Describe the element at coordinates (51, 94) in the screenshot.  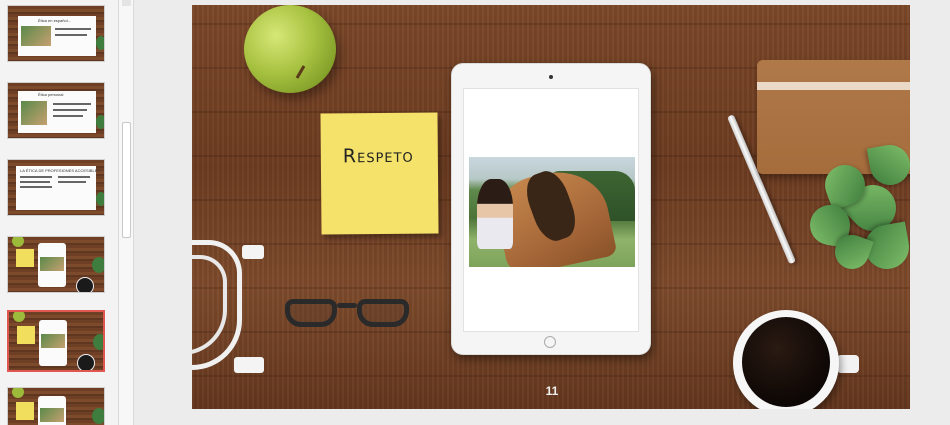
I see `thumbnail-title: Ética personal` at that location.